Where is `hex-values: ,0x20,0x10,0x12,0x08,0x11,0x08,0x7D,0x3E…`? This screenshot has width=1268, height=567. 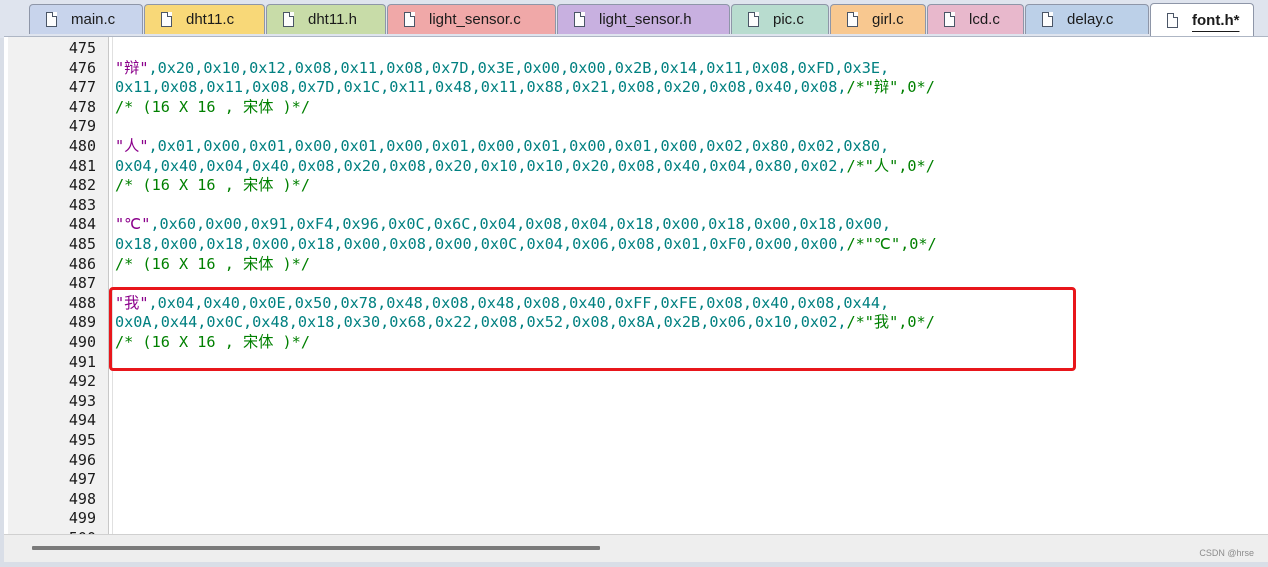
hex-values: ,0x20,0x10,0x12,0x08,0x11,0x08,0x7D,0x3E… is located at coordinates (519, 67).